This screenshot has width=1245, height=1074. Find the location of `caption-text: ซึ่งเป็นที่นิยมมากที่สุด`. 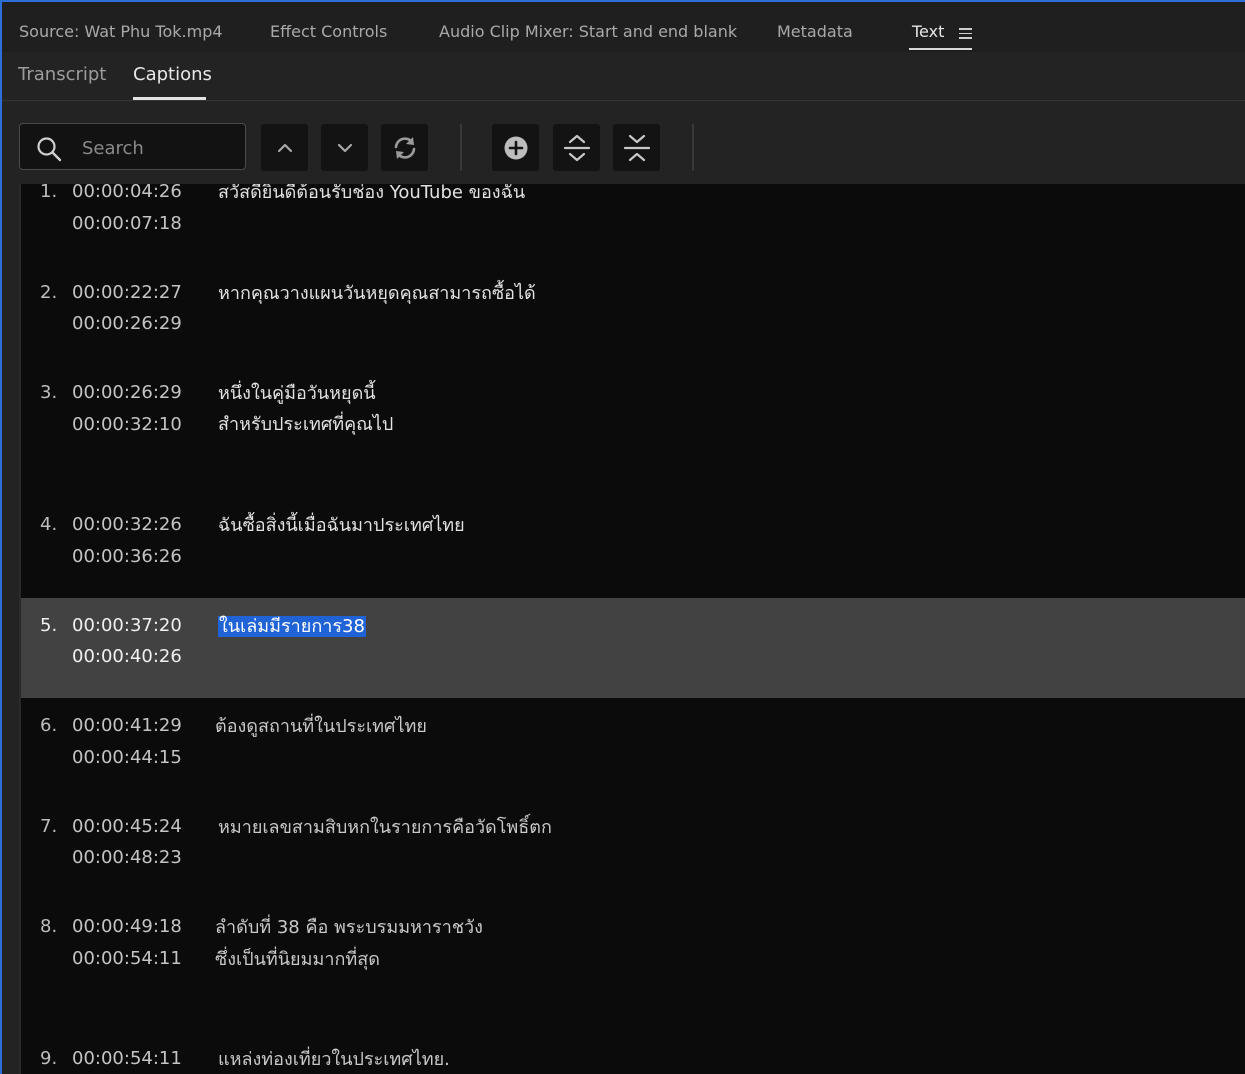

caption-text: ซึ่งเป็นที่นิยมมากที่สุด is located at coordinates (297, 960).